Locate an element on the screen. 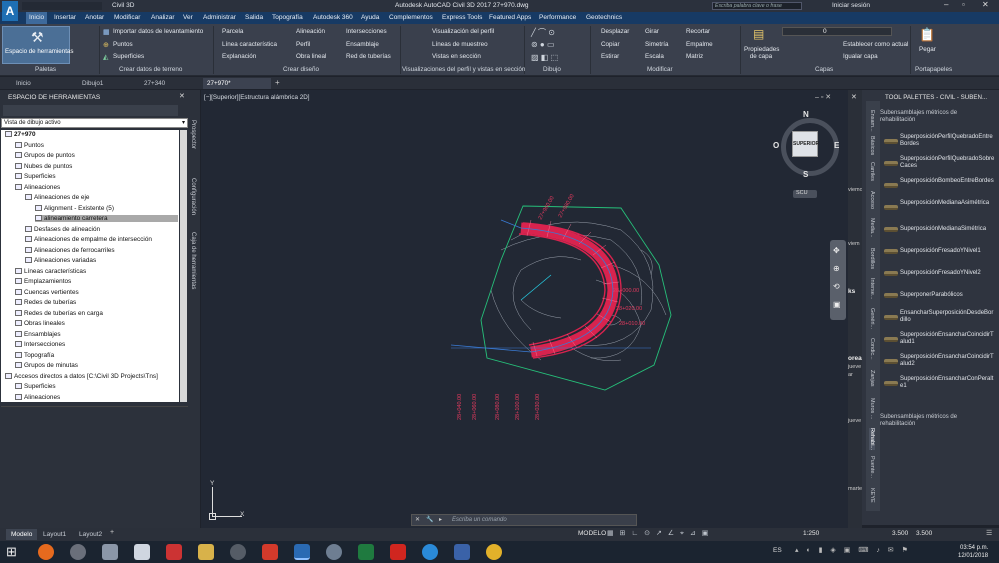 This screenshot has height=563, width=999. search-input: Escriba palabra clave o frase is located at coordinates (757, 6).